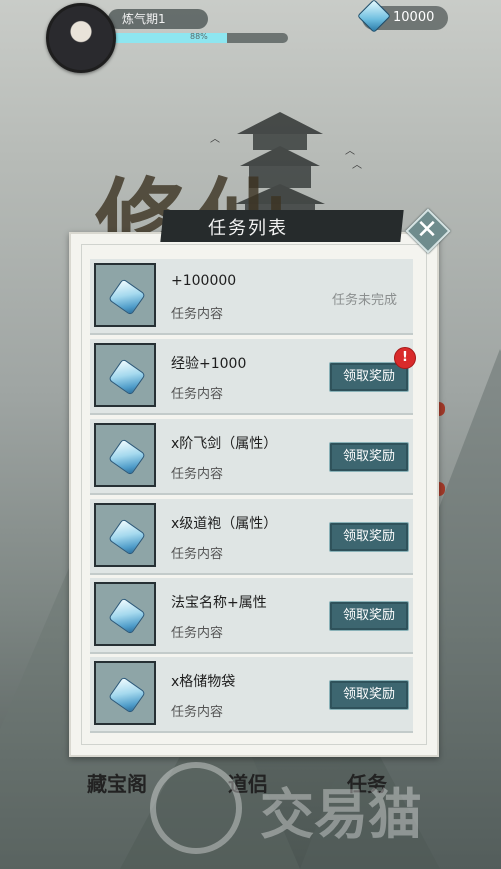 Image resolution: width=501 pixels, height=869 pixels. Describe the element at coordinates (209, 364) in the screenshot. I see `task-title: 经验+1000` at that location.